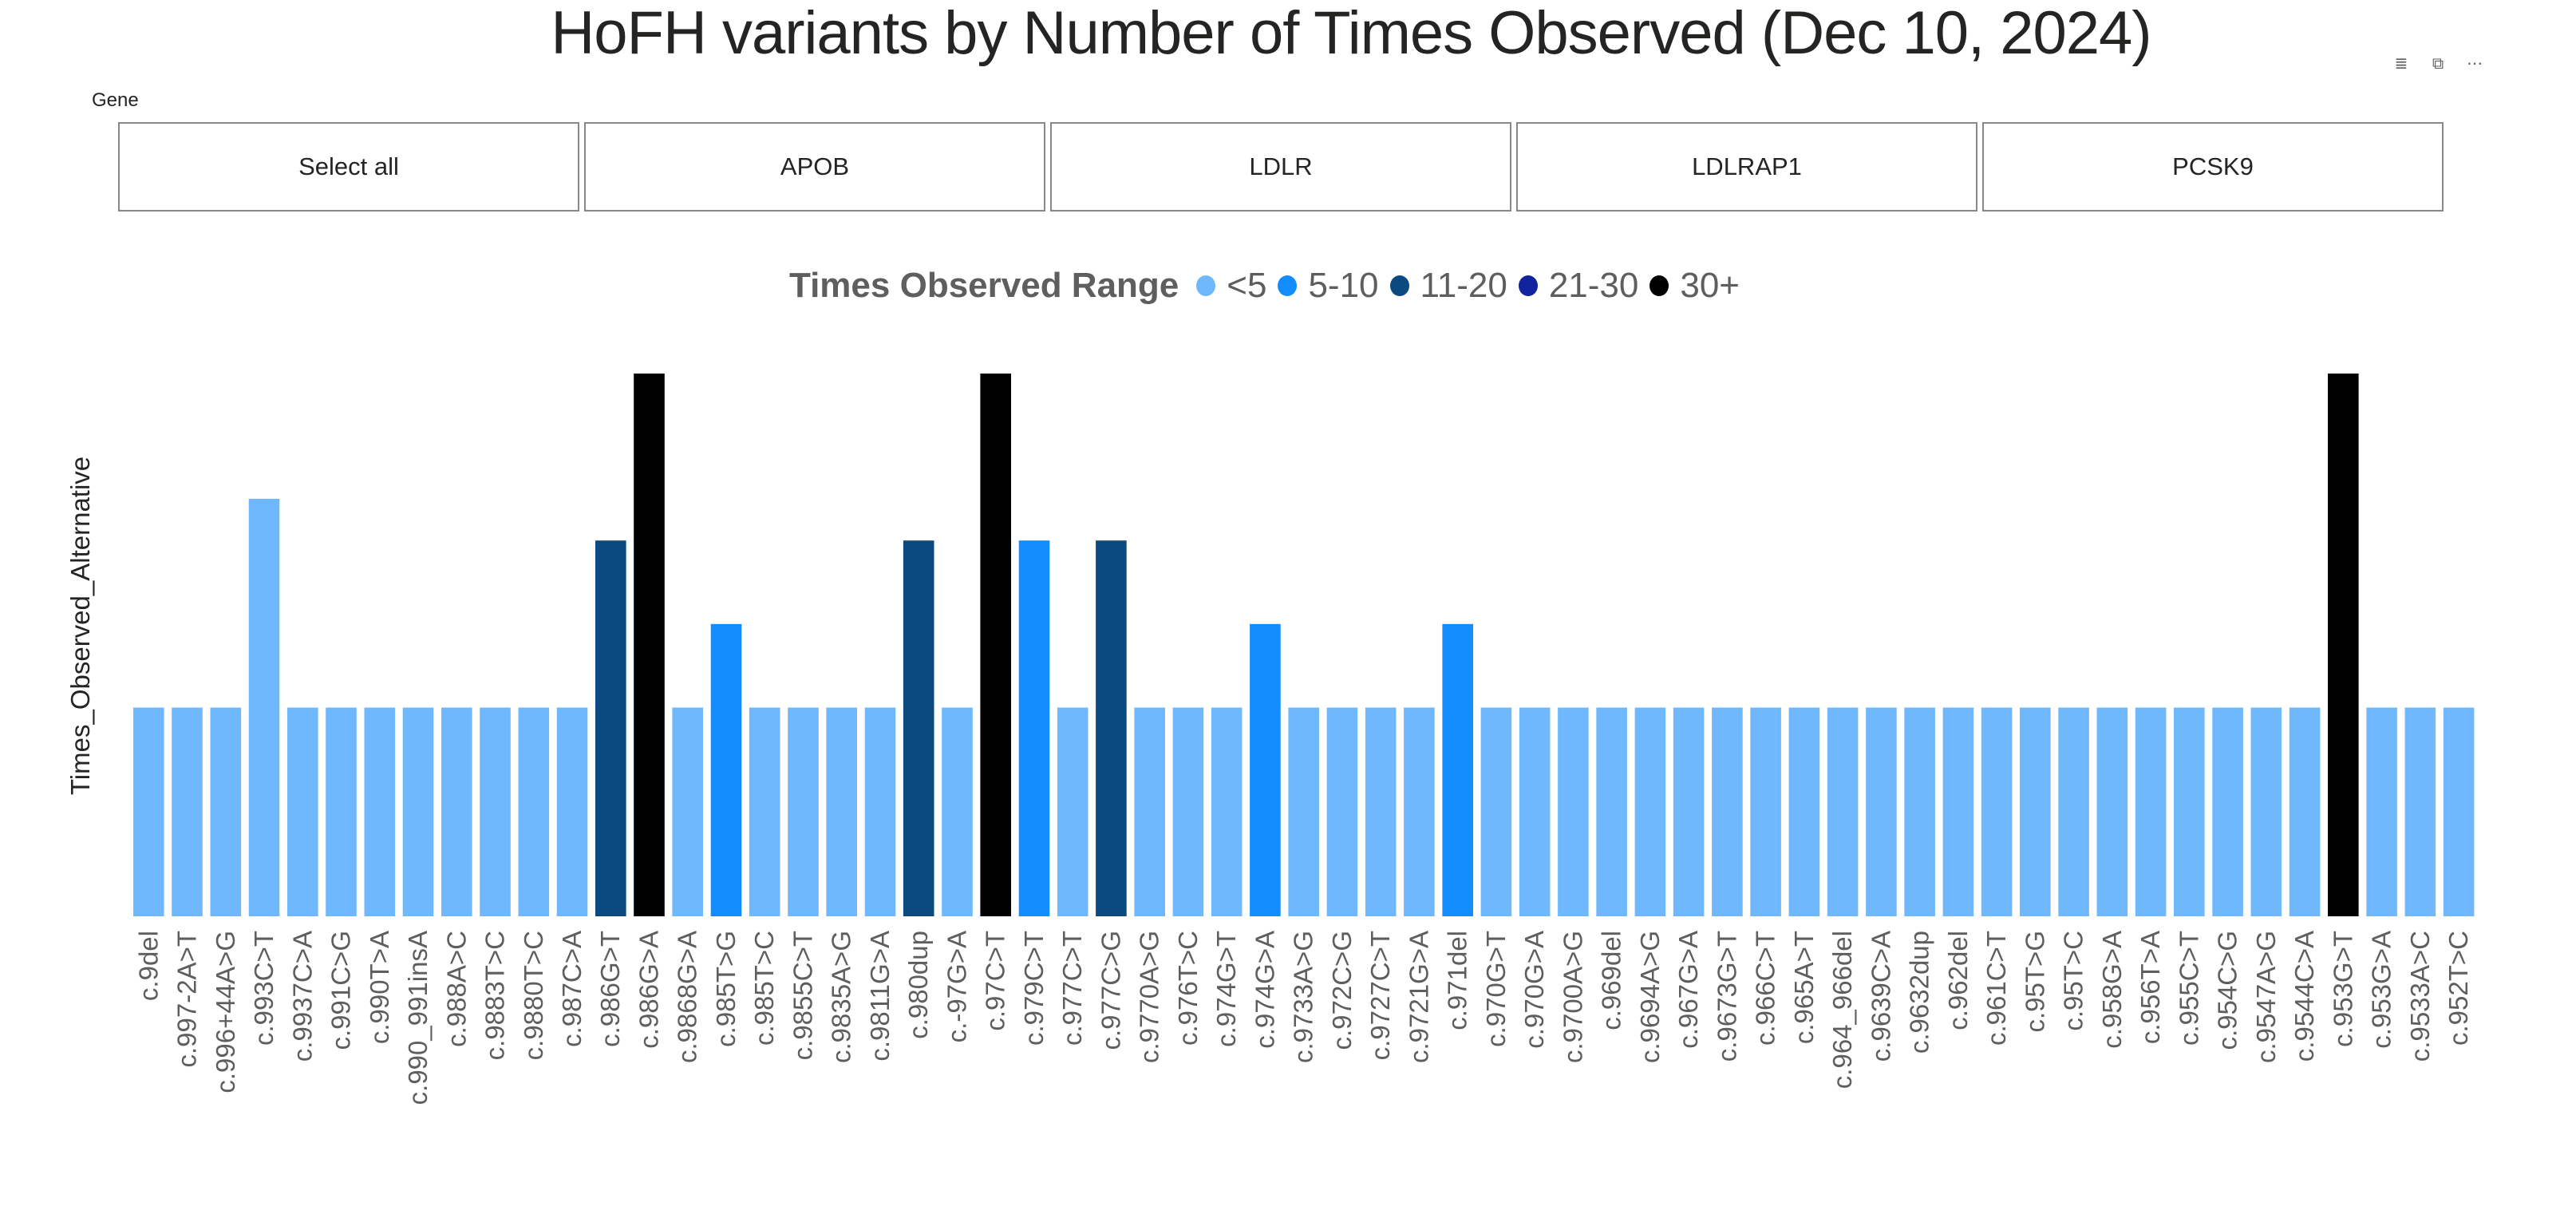  What do you see at coordinates (264, 988) in the screenshot?
I see `x-tick-label: c.993C>T` at bounding box center [264, 988].